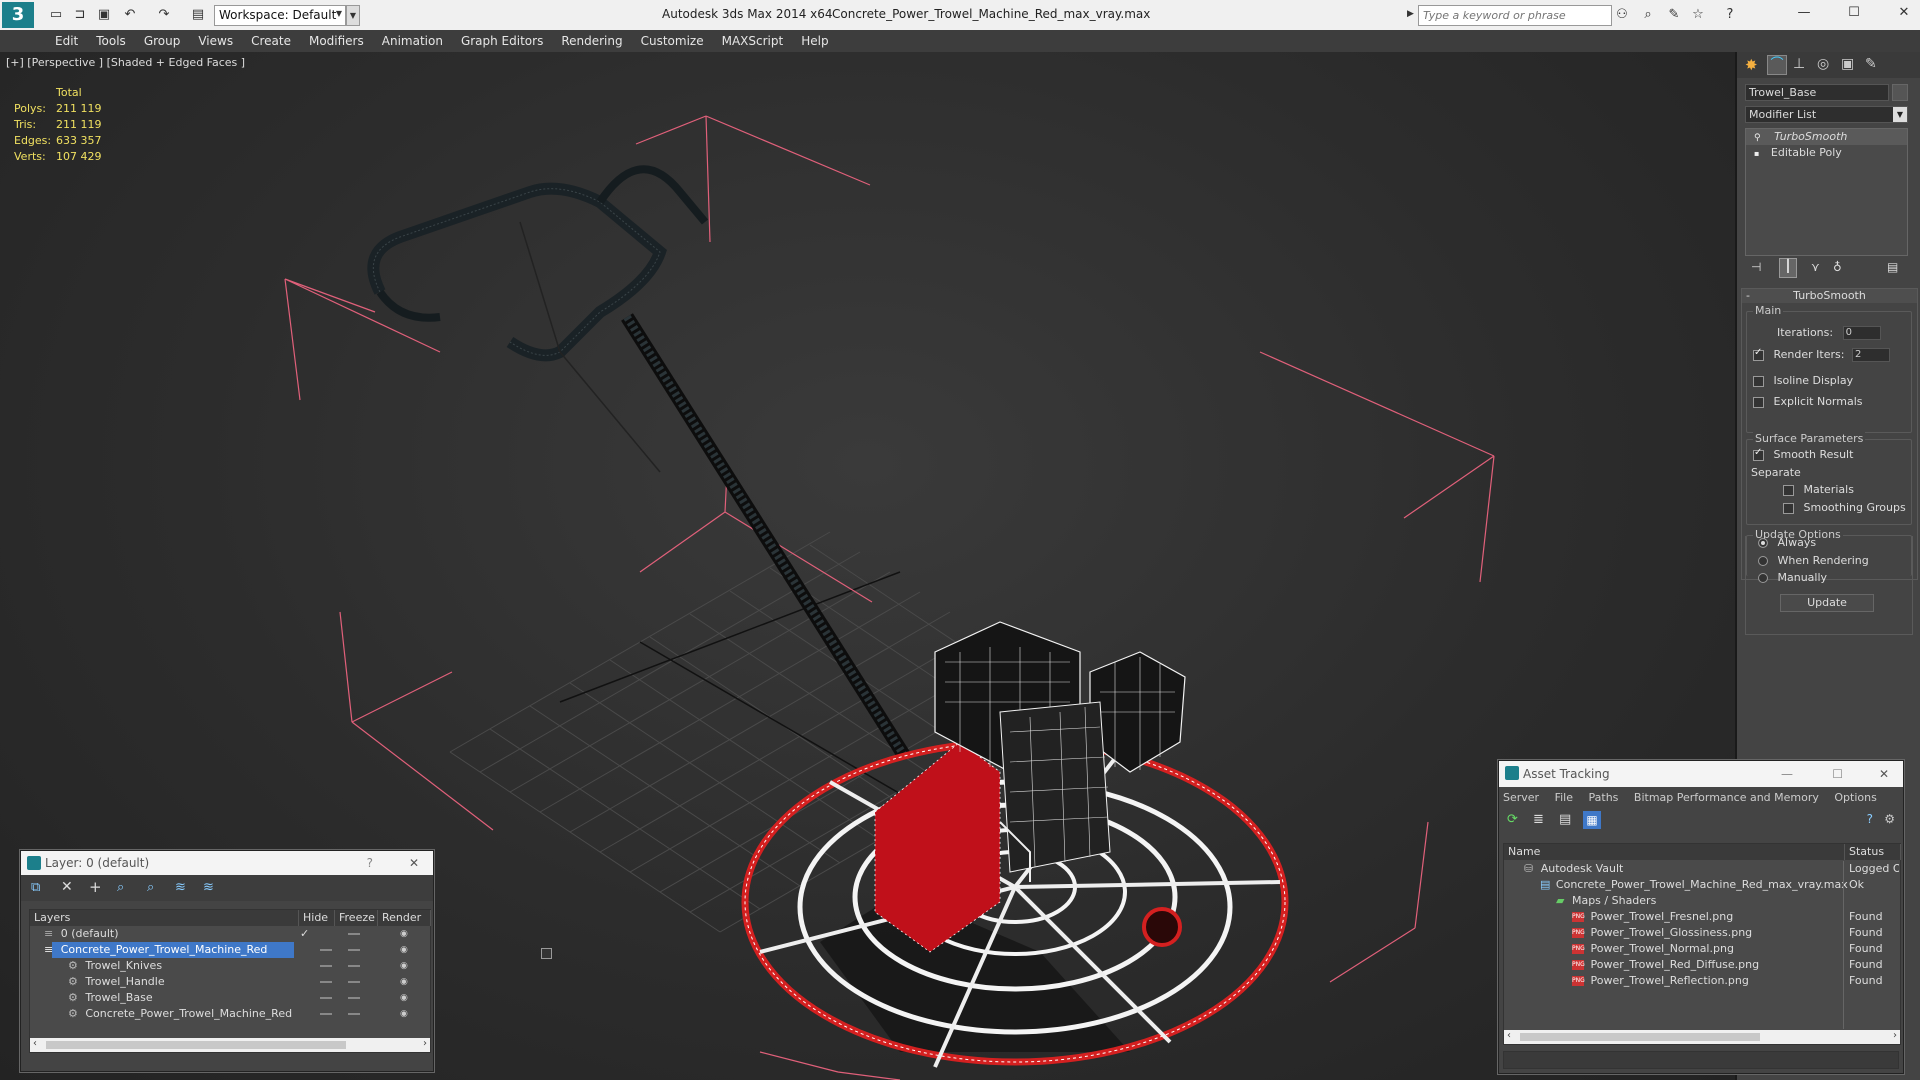  Describe the element at coordinates (1758, 354) in the screenshot. I see `render-iters-checkbox` at that location.